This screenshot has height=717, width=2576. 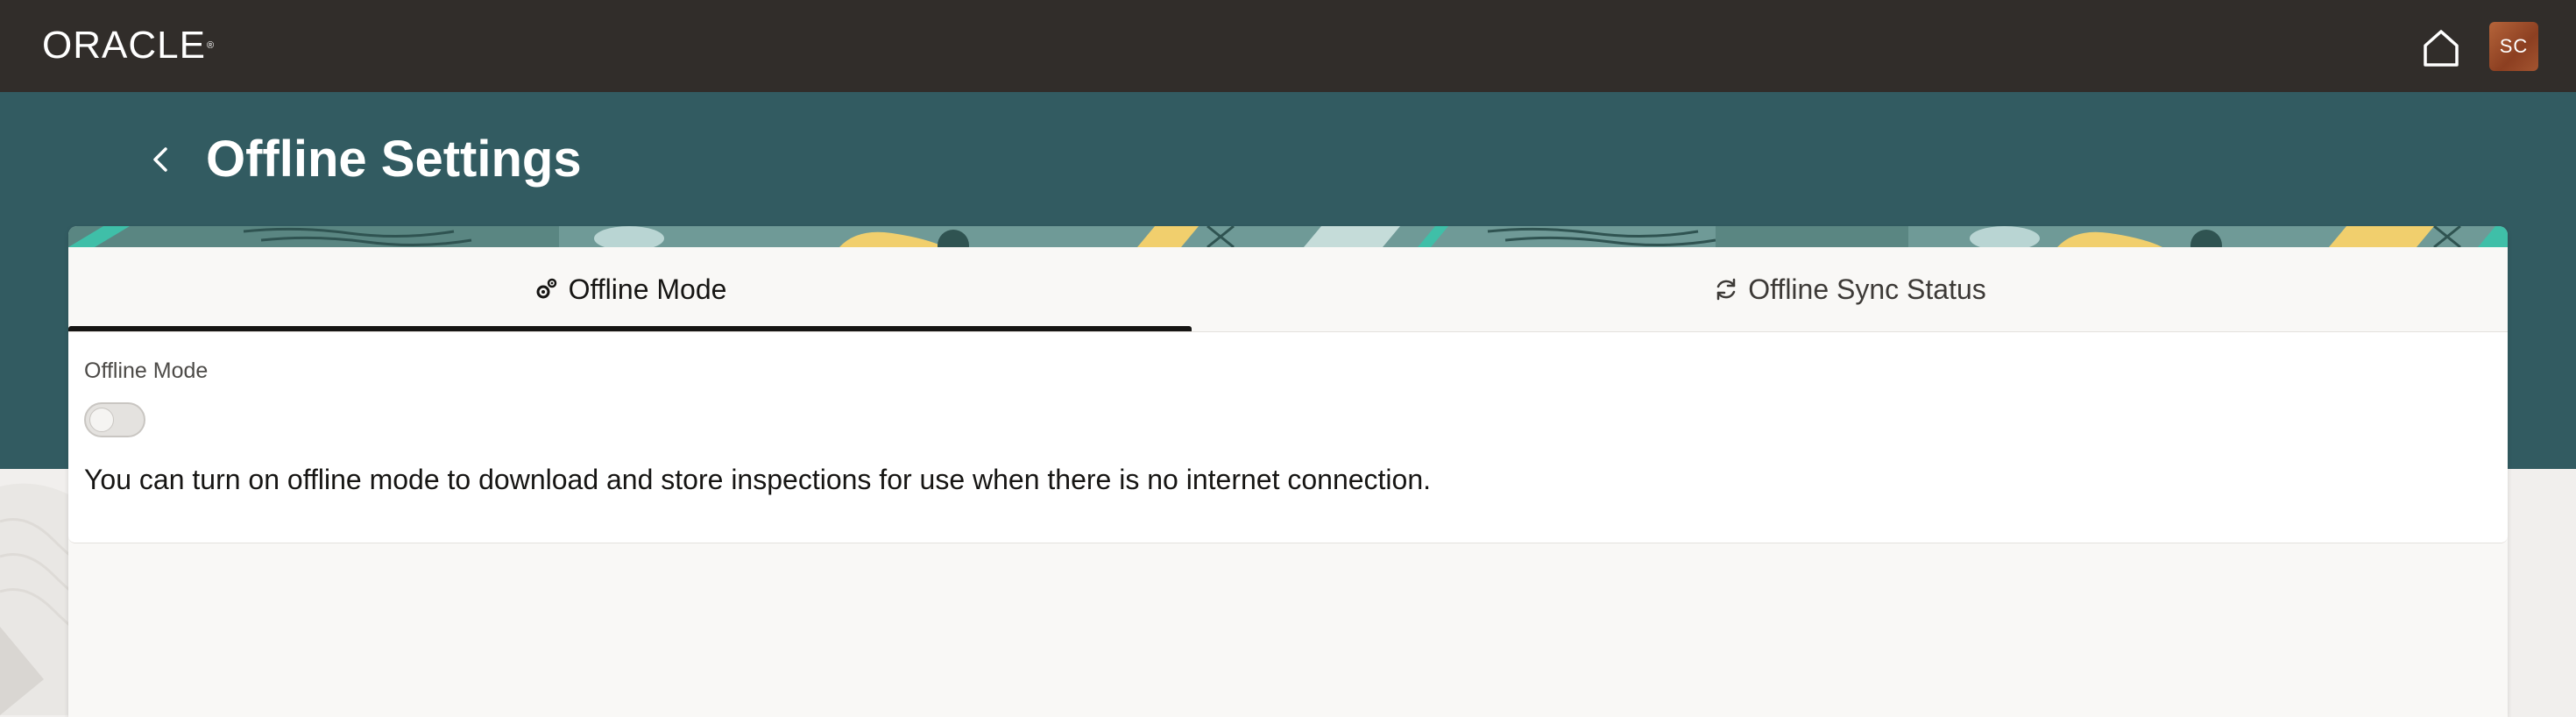 I want to click on tab-offline-sync-status: Offline Sync Status, so click(x=1850, y=289).